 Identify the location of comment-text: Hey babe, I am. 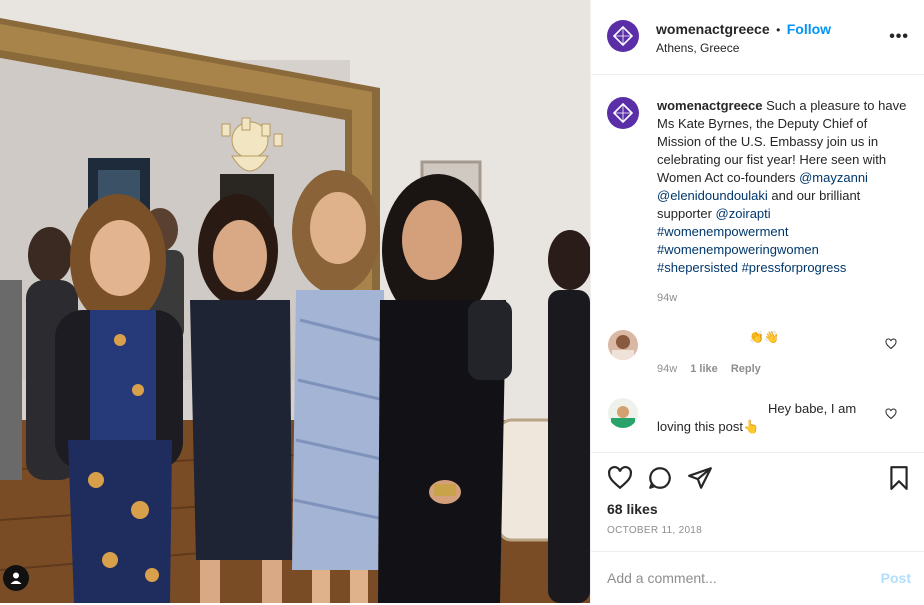
(812, 408).